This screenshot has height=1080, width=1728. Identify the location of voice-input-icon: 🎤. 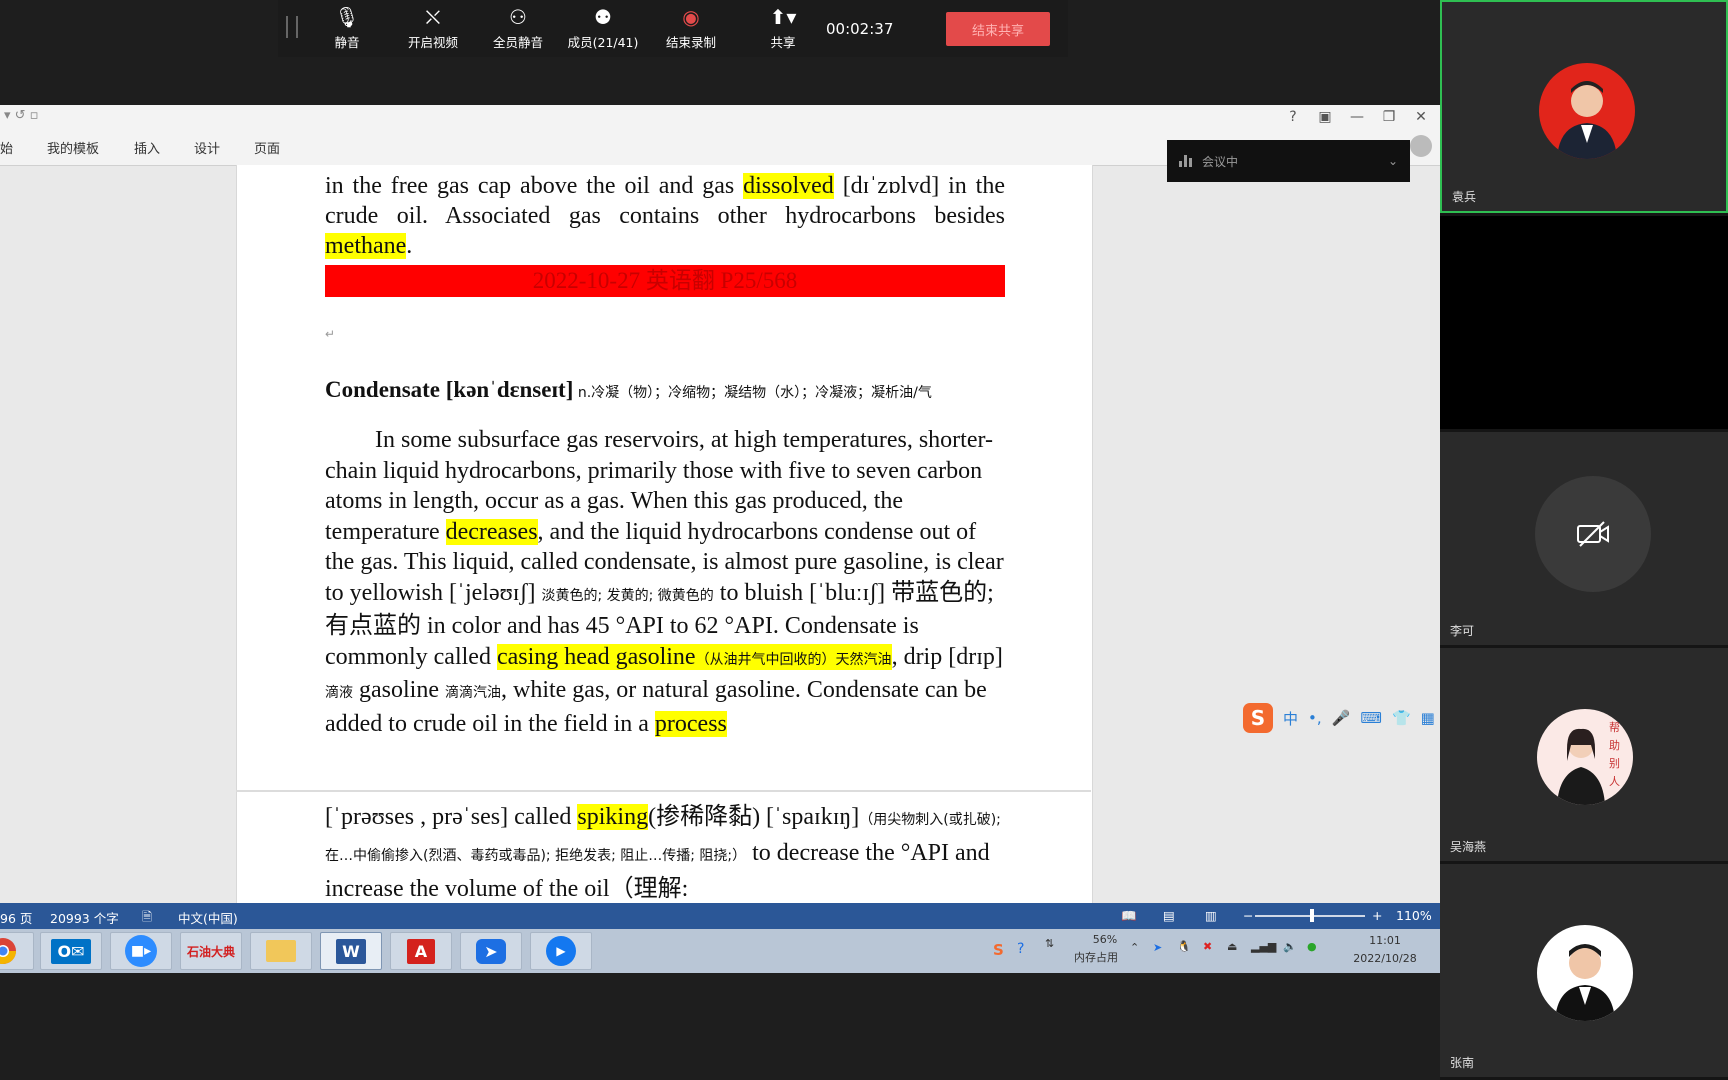
(1341, 718).